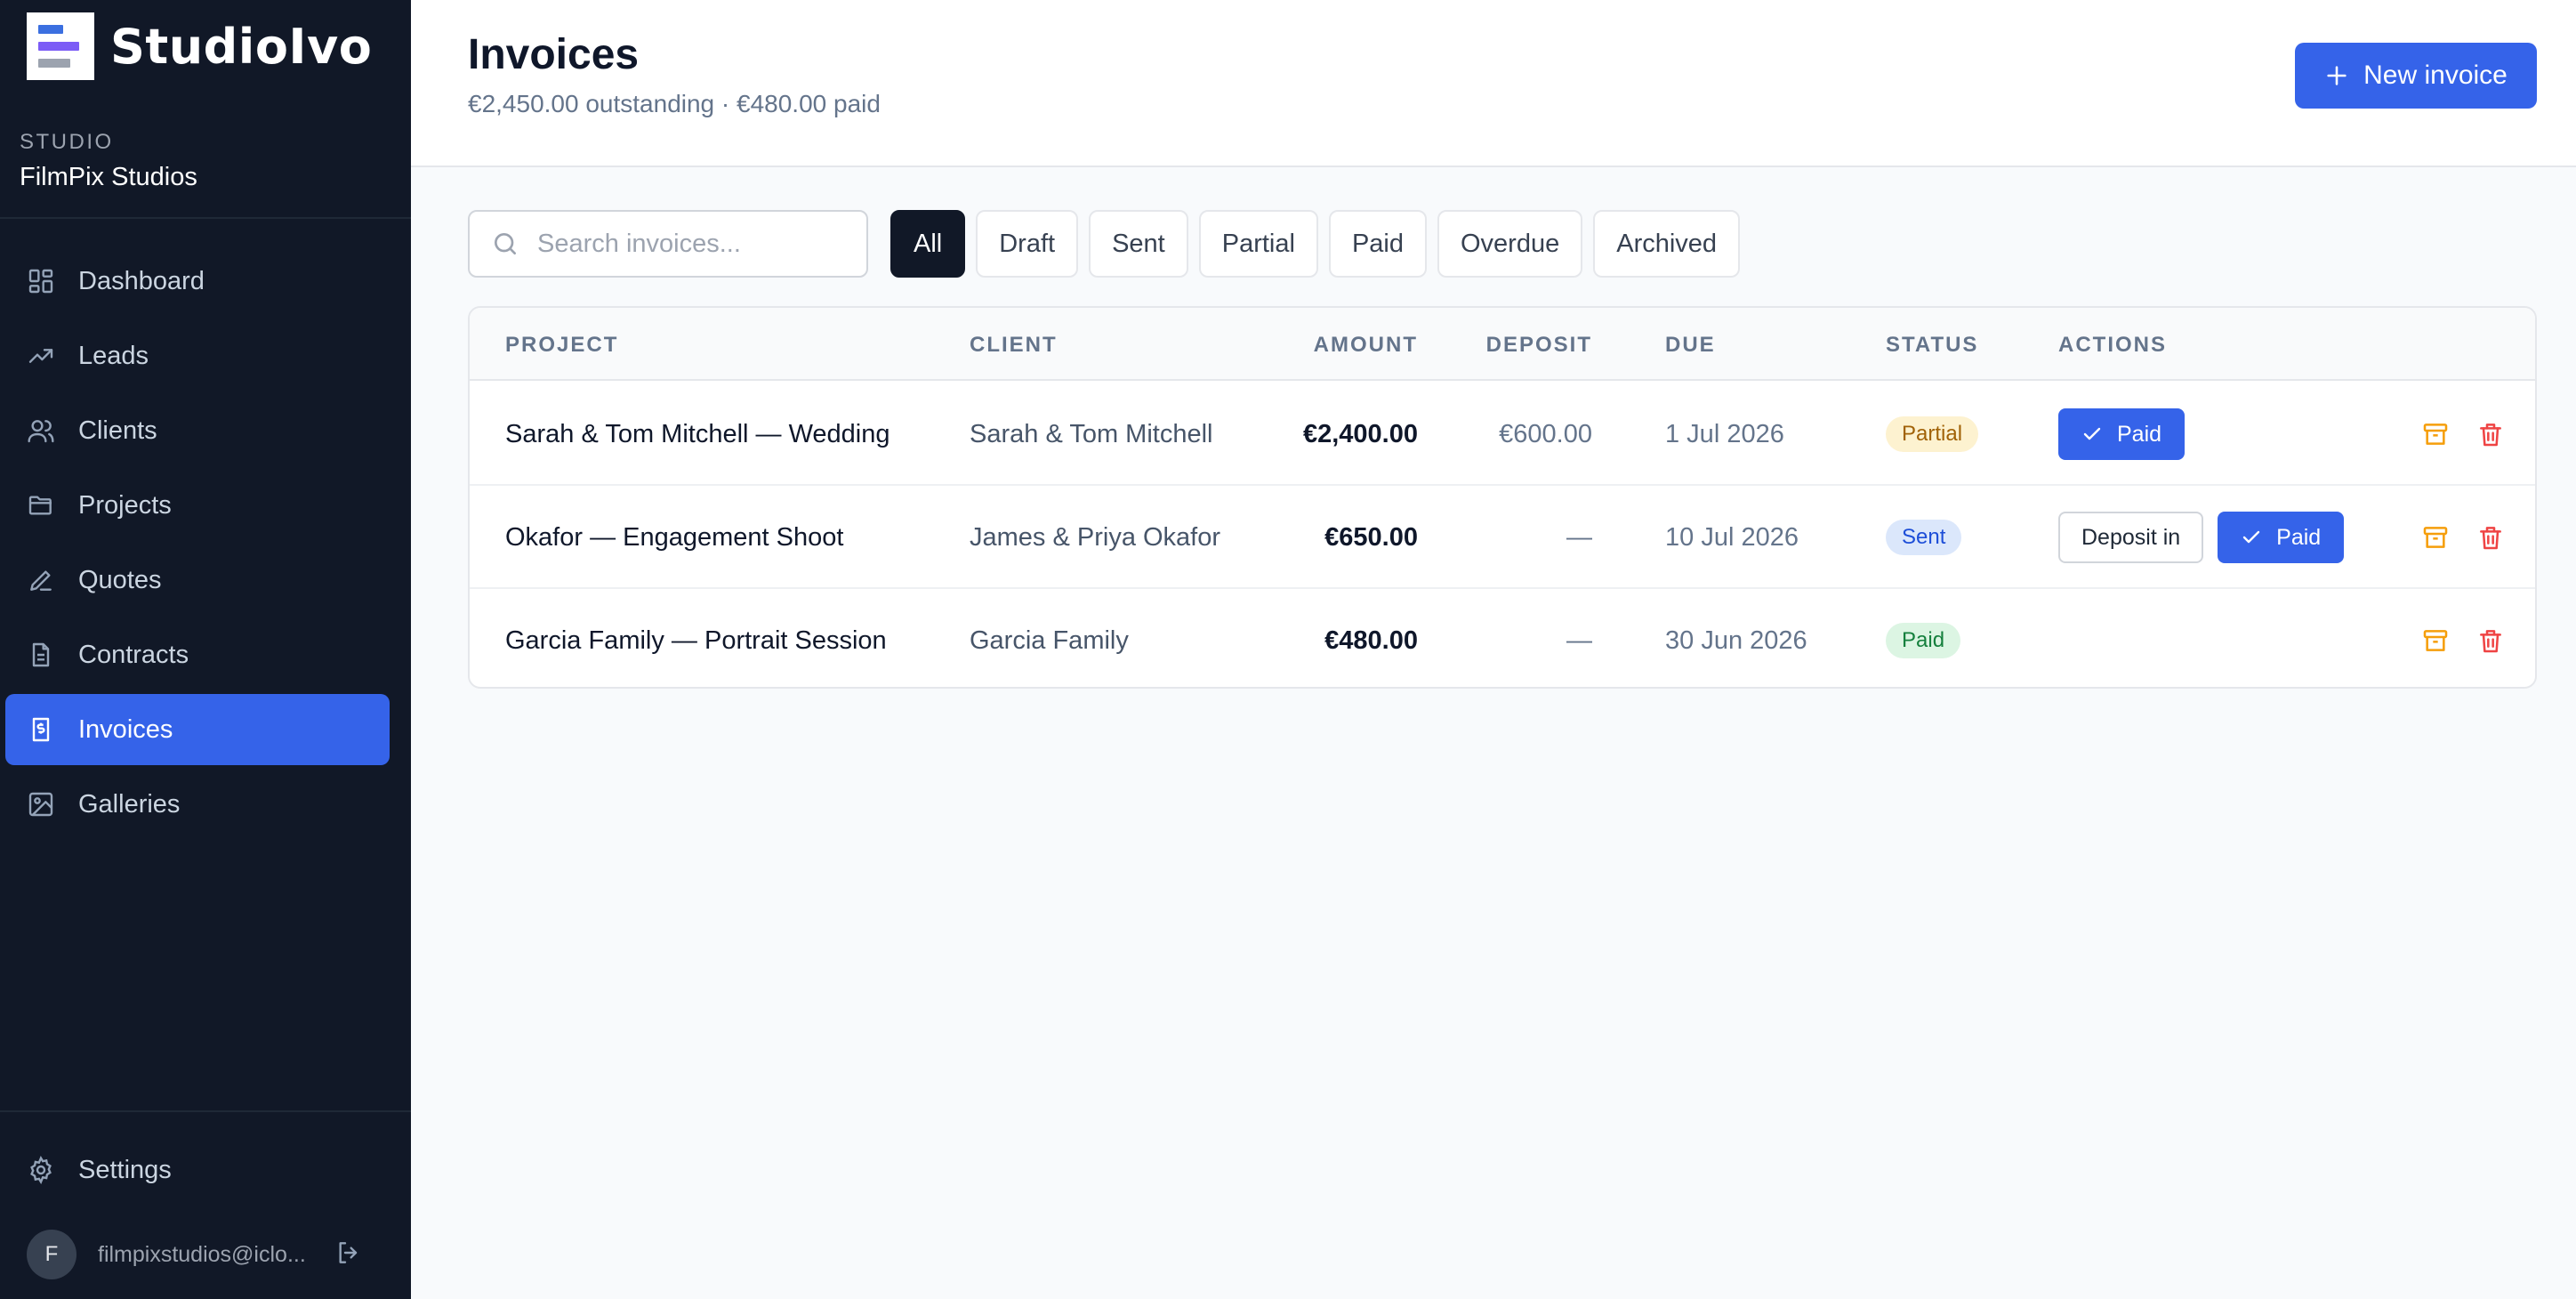 The image size is (2576, 1299). I want to click on settings-label: Settings, so click(125, 1169).